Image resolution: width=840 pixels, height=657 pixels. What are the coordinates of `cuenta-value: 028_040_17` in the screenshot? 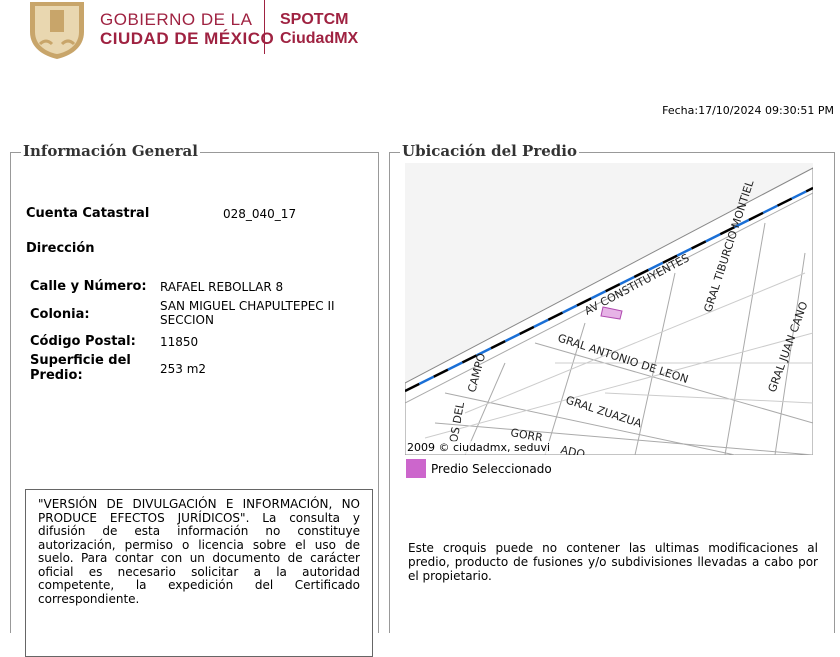 It's located at (260, 214).